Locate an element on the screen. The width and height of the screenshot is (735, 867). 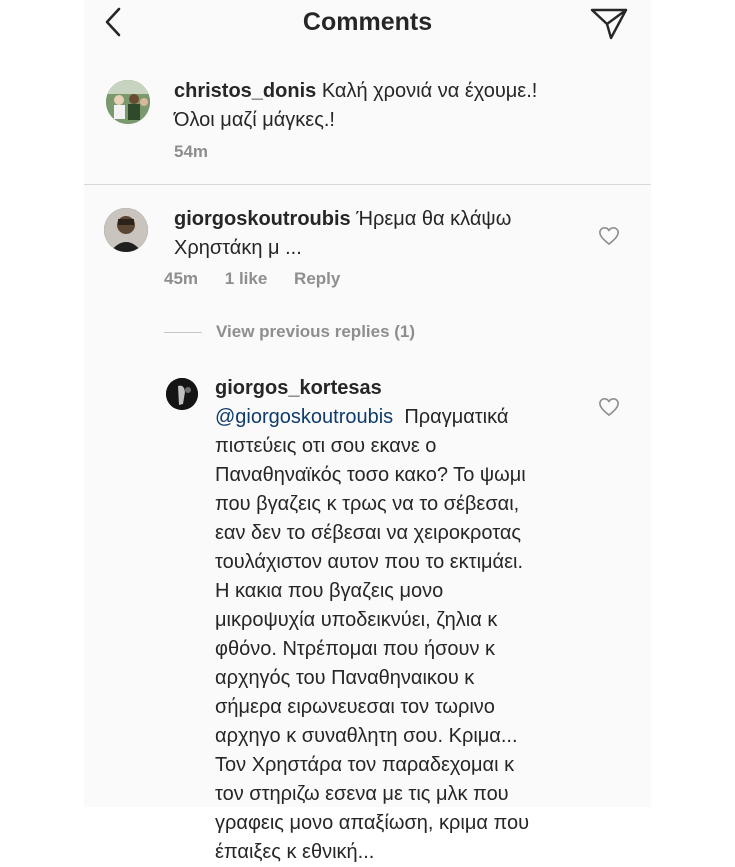
comment-likes: 1 like is located at coordinates (246, 278).